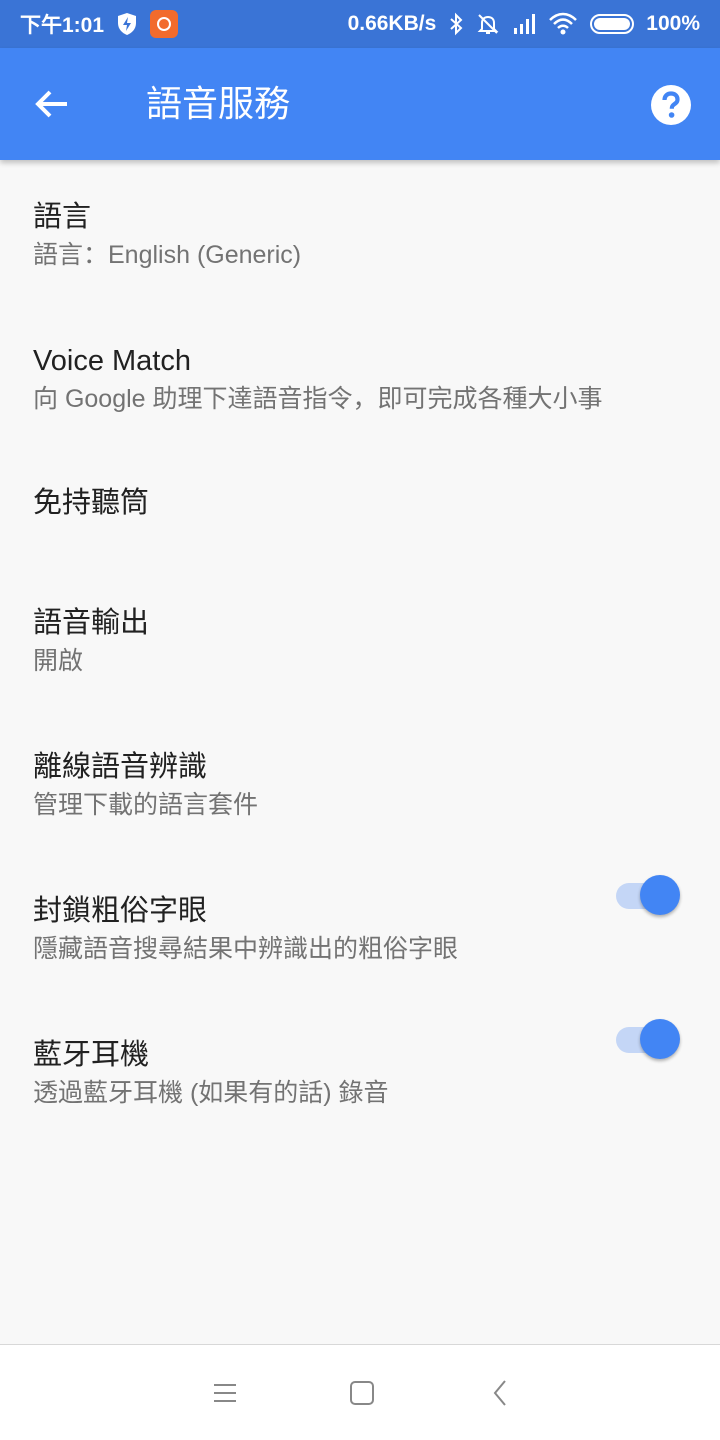 Image resolution: width=720 pixels, height=1440 pixels. I want to click on setting-subtitle: 隱藏語音搜尋結果中辨識出的粗俗字眼, so click(246, 949).